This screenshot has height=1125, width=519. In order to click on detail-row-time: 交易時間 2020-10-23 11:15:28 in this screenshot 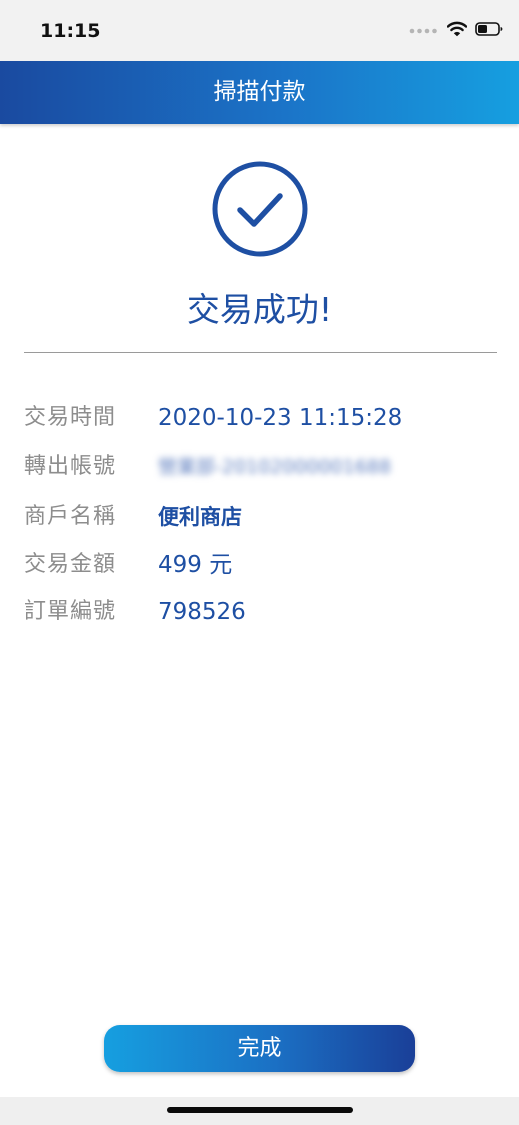, I will do `click(264, 418)`.